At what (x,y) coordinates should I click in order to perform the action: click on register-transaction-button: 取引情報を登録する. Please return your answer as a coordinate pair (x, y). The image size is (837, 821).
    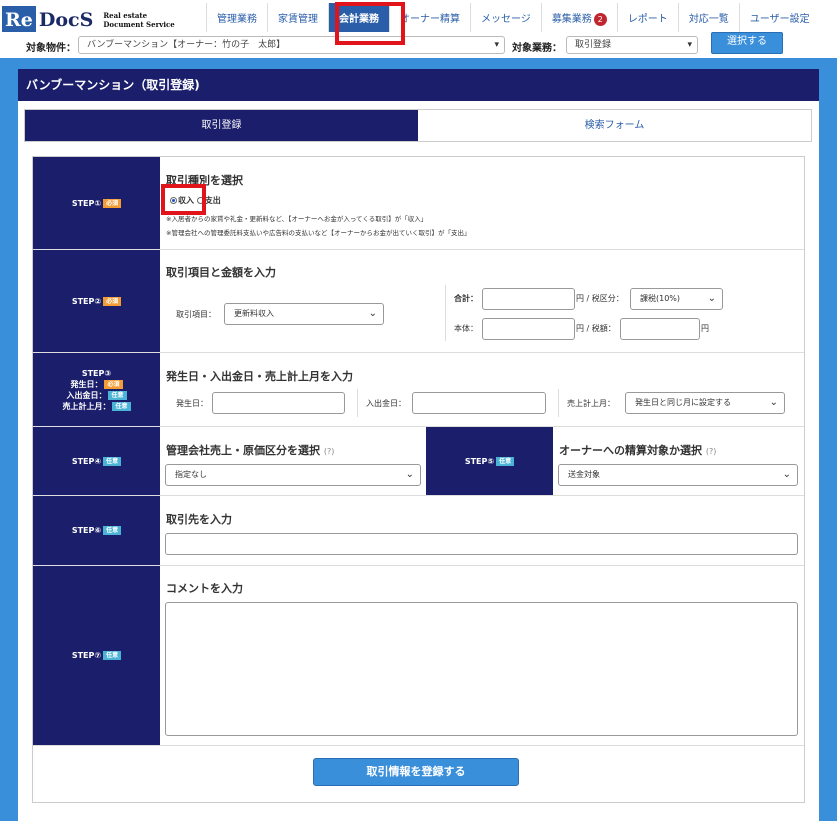
    Looking at the image, I should click on (416, 772).